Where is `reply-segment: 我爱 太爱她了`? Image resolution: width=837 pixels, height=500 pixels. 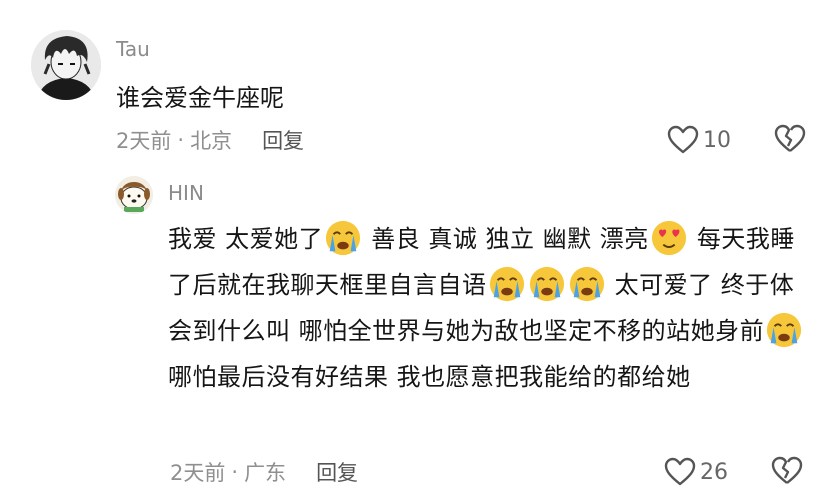
reply-segment: 我爱 太爱她了 is located at coordinates (246, 239).